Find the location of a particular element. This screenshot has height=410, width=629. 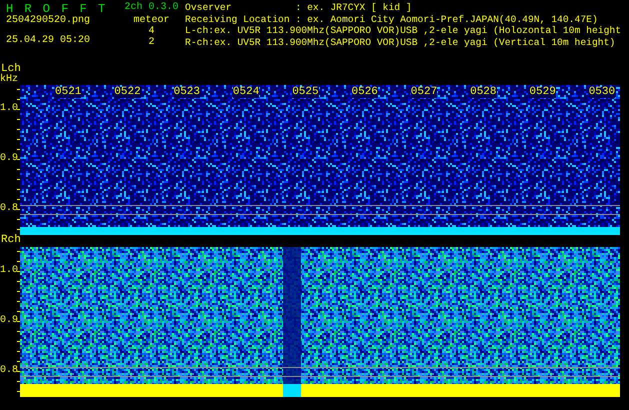

version-label: 2ch 0.3.0 is located at coordinates (151, 8).